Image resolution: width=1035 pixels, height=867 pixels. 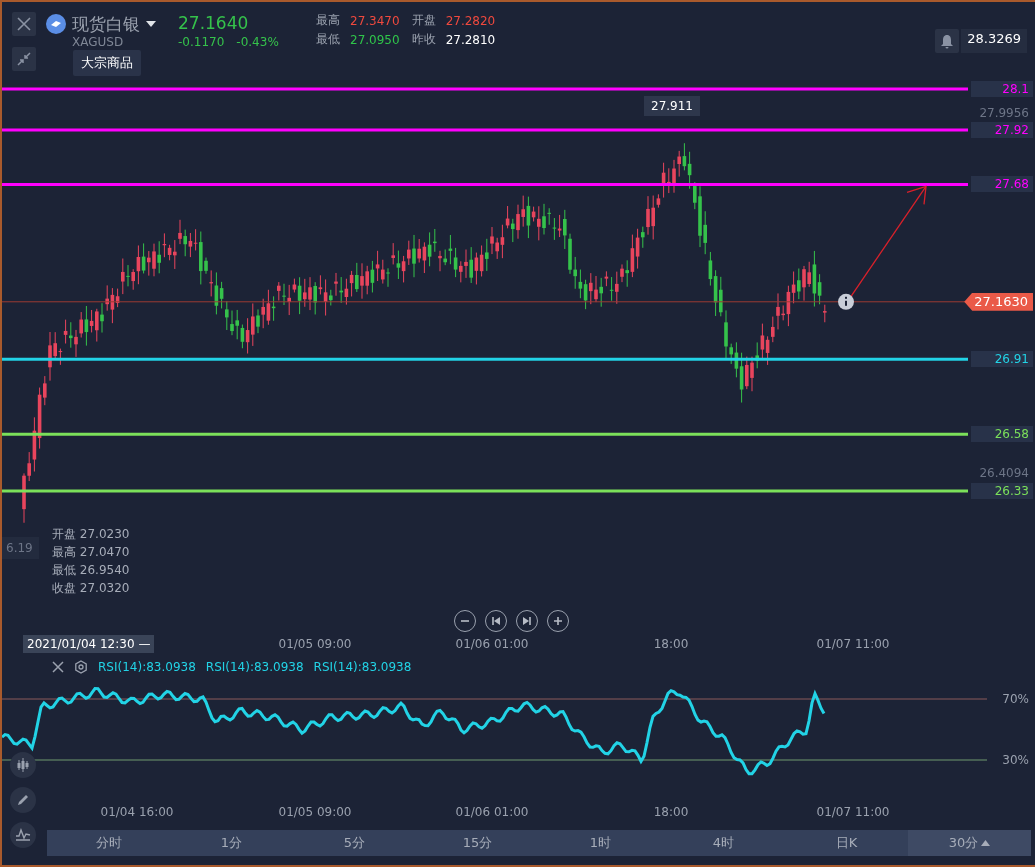 What do you see at coordinates (723, 843) in the screenshot?
I see `timeframe-tab: 4时` at bounding box center [723, 843].